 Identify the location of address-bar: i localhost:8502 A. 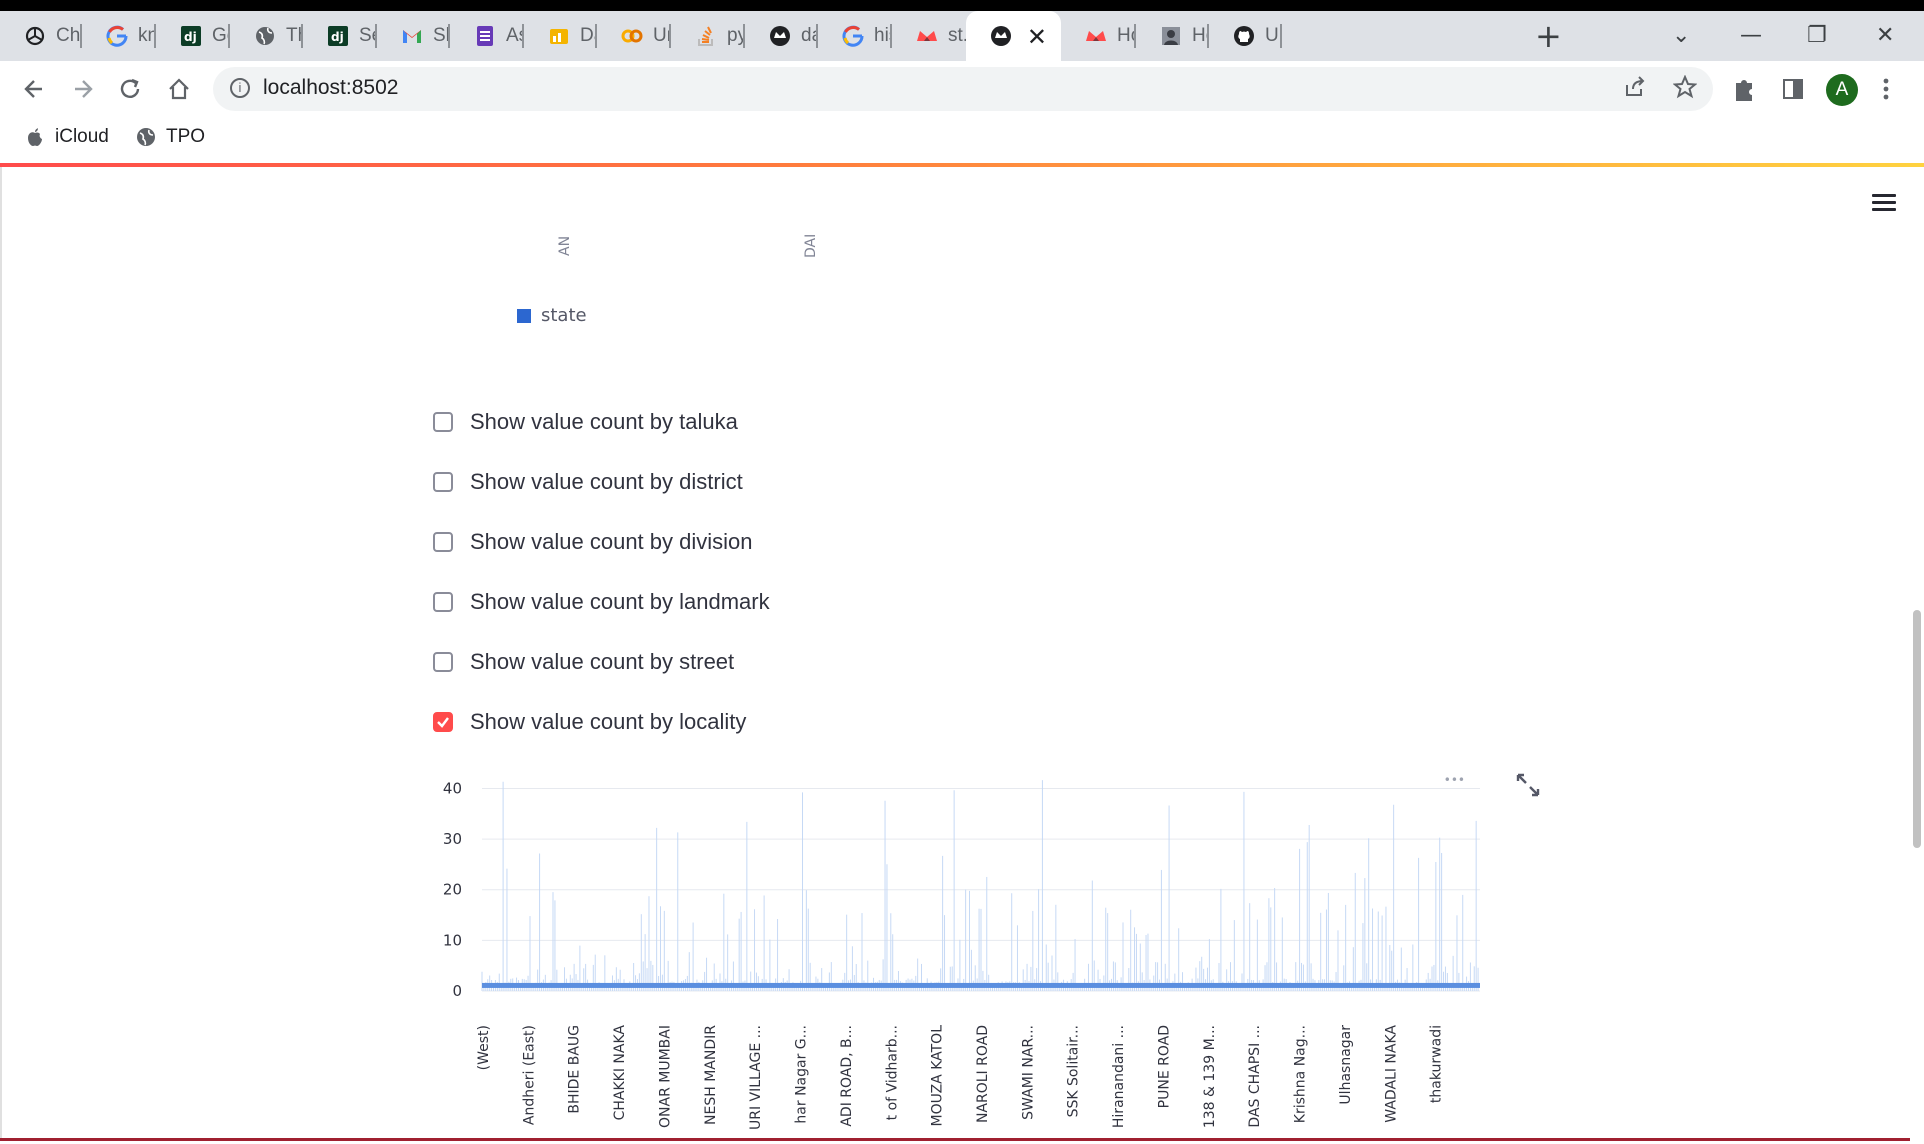
(962, 89).